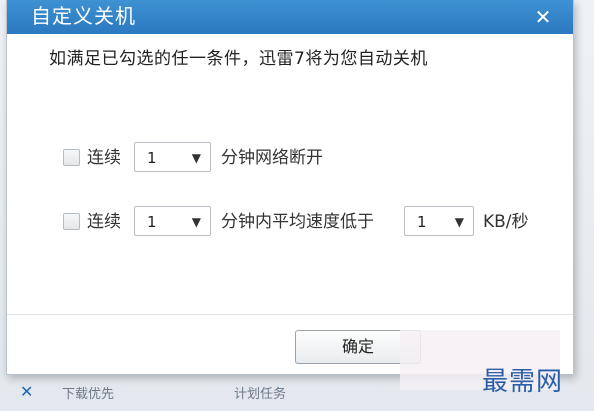  What do you see at coordinates (272, 158) in the screenshot?
I see `condition-suffix-label: 分钟网络断开` at bounding box center [272, 158].